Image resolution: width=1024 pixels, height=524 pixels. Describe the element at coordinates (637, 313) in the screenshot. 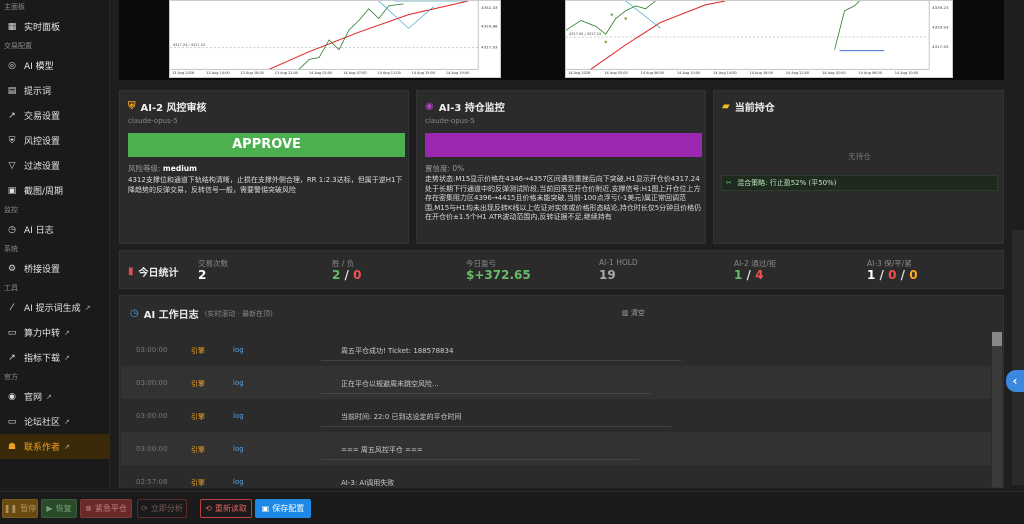

I see `clear-log-label: 清空` at that location.